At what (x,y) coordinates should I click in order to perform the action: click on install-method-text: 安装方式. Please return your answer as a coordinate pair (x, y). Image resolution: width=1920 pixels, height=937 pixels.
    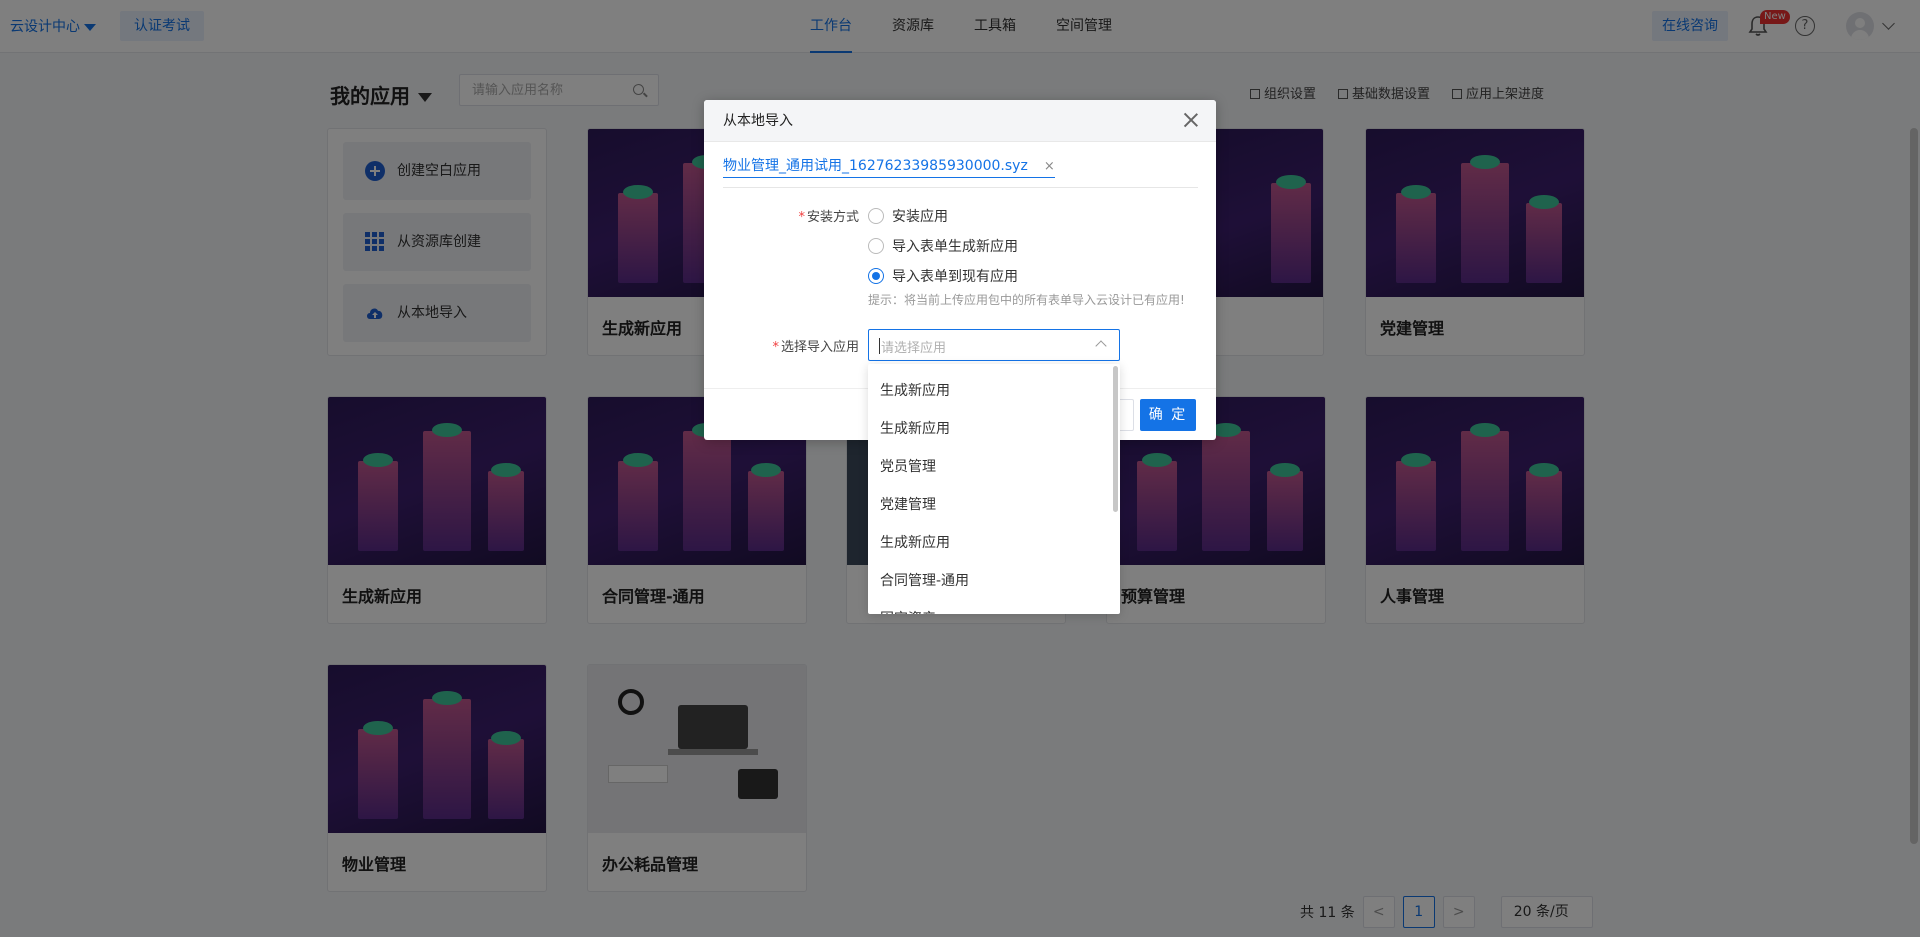
    Looking at the image, I should click on (832, 217).